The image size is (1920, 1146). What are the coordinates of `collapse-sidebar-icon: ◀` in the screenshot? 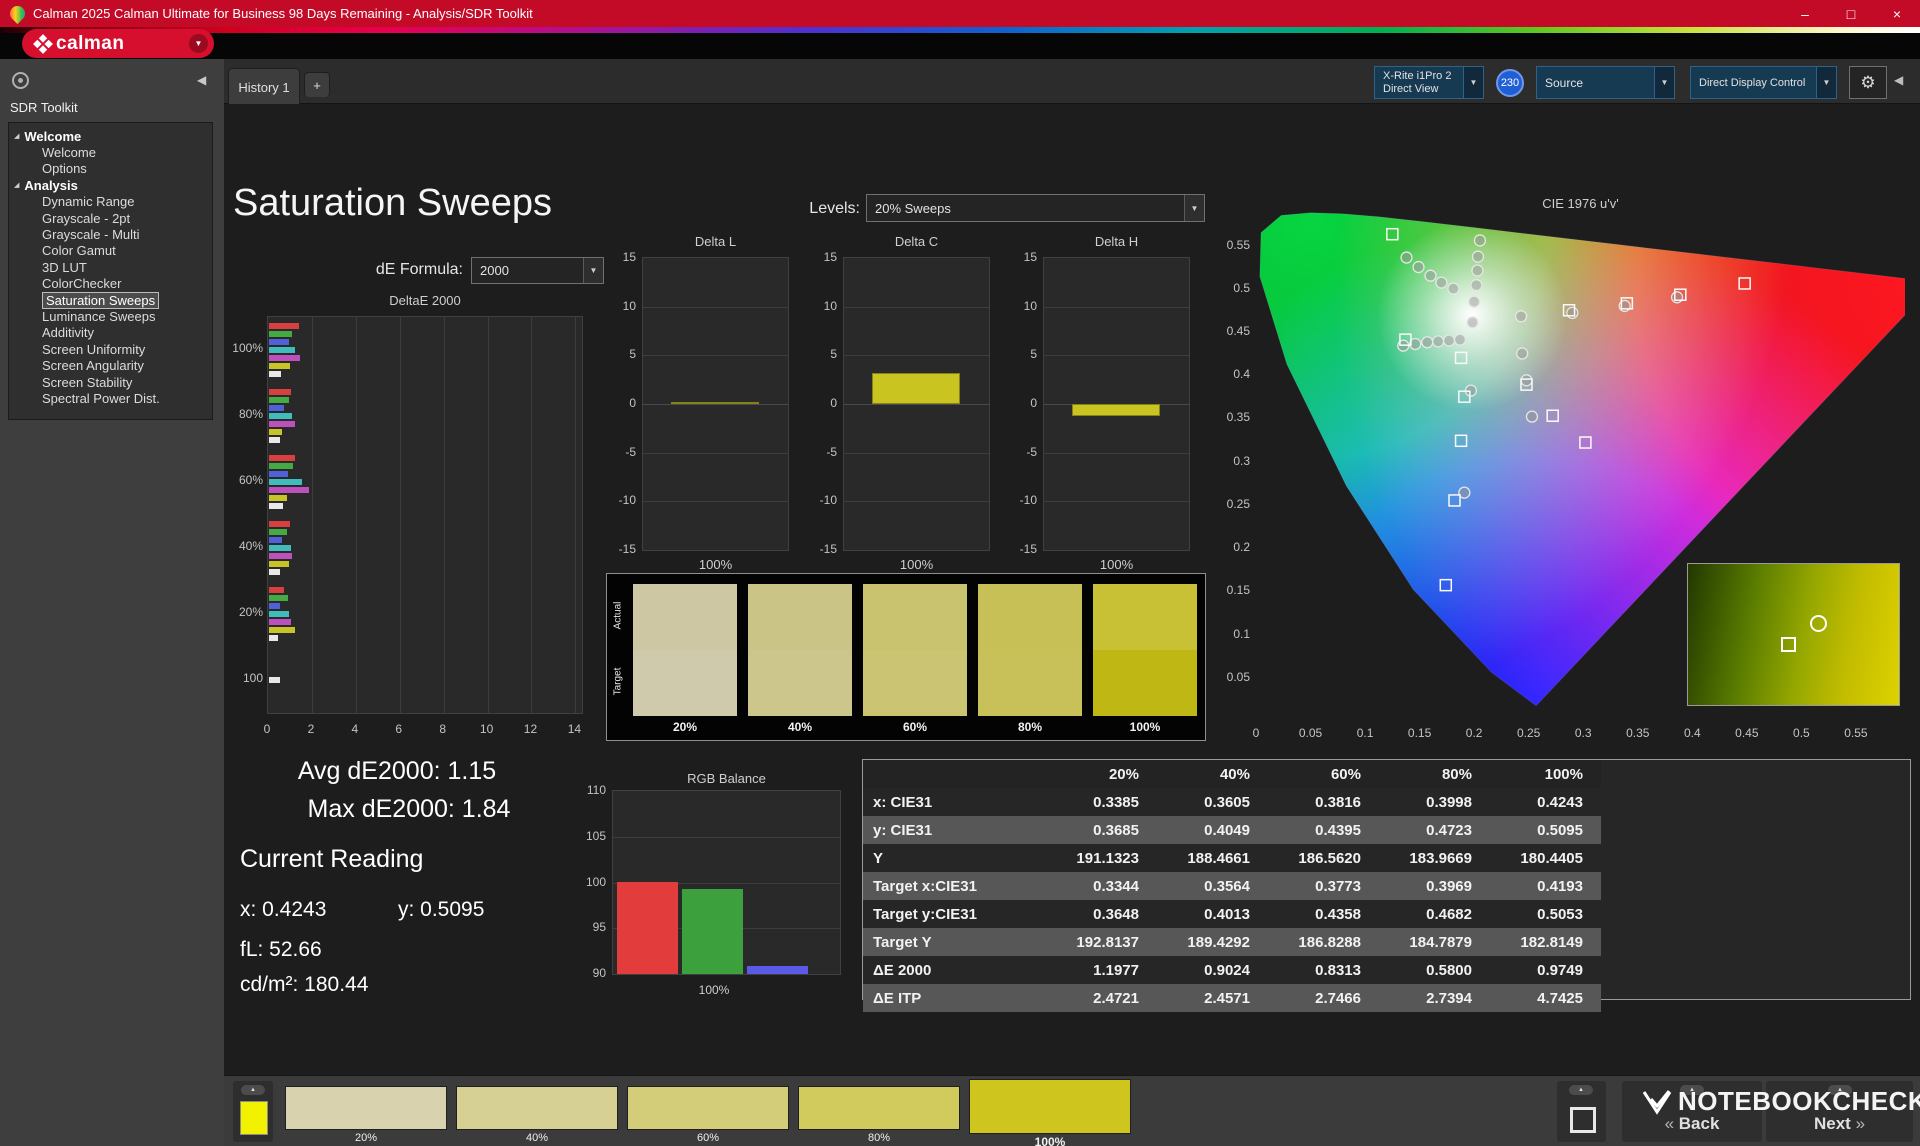 It's located at (201, 80).